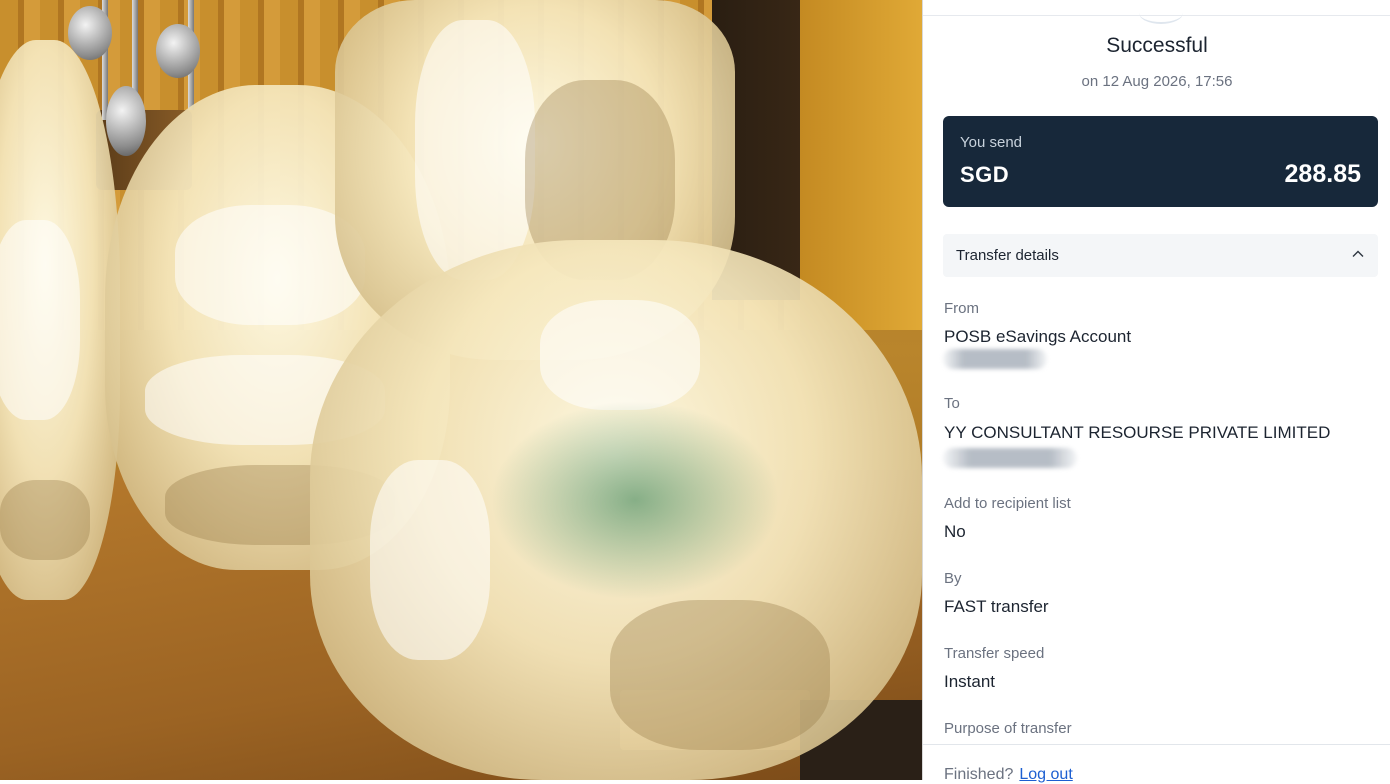  Describe the element at coordinates (1160, 161) in the screenshot. I see `amount-card: You send SGD 288.85` at that location.